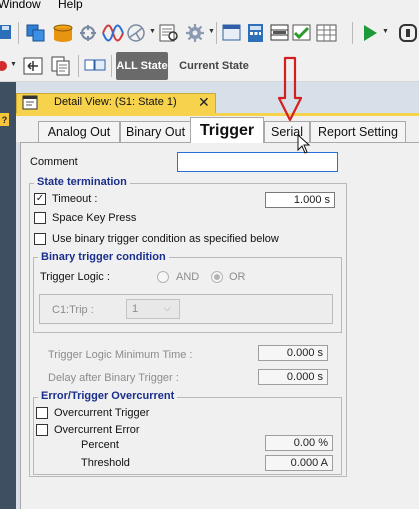  I want to click on overcurrent-trigger-checkbox, so click(42, 413).